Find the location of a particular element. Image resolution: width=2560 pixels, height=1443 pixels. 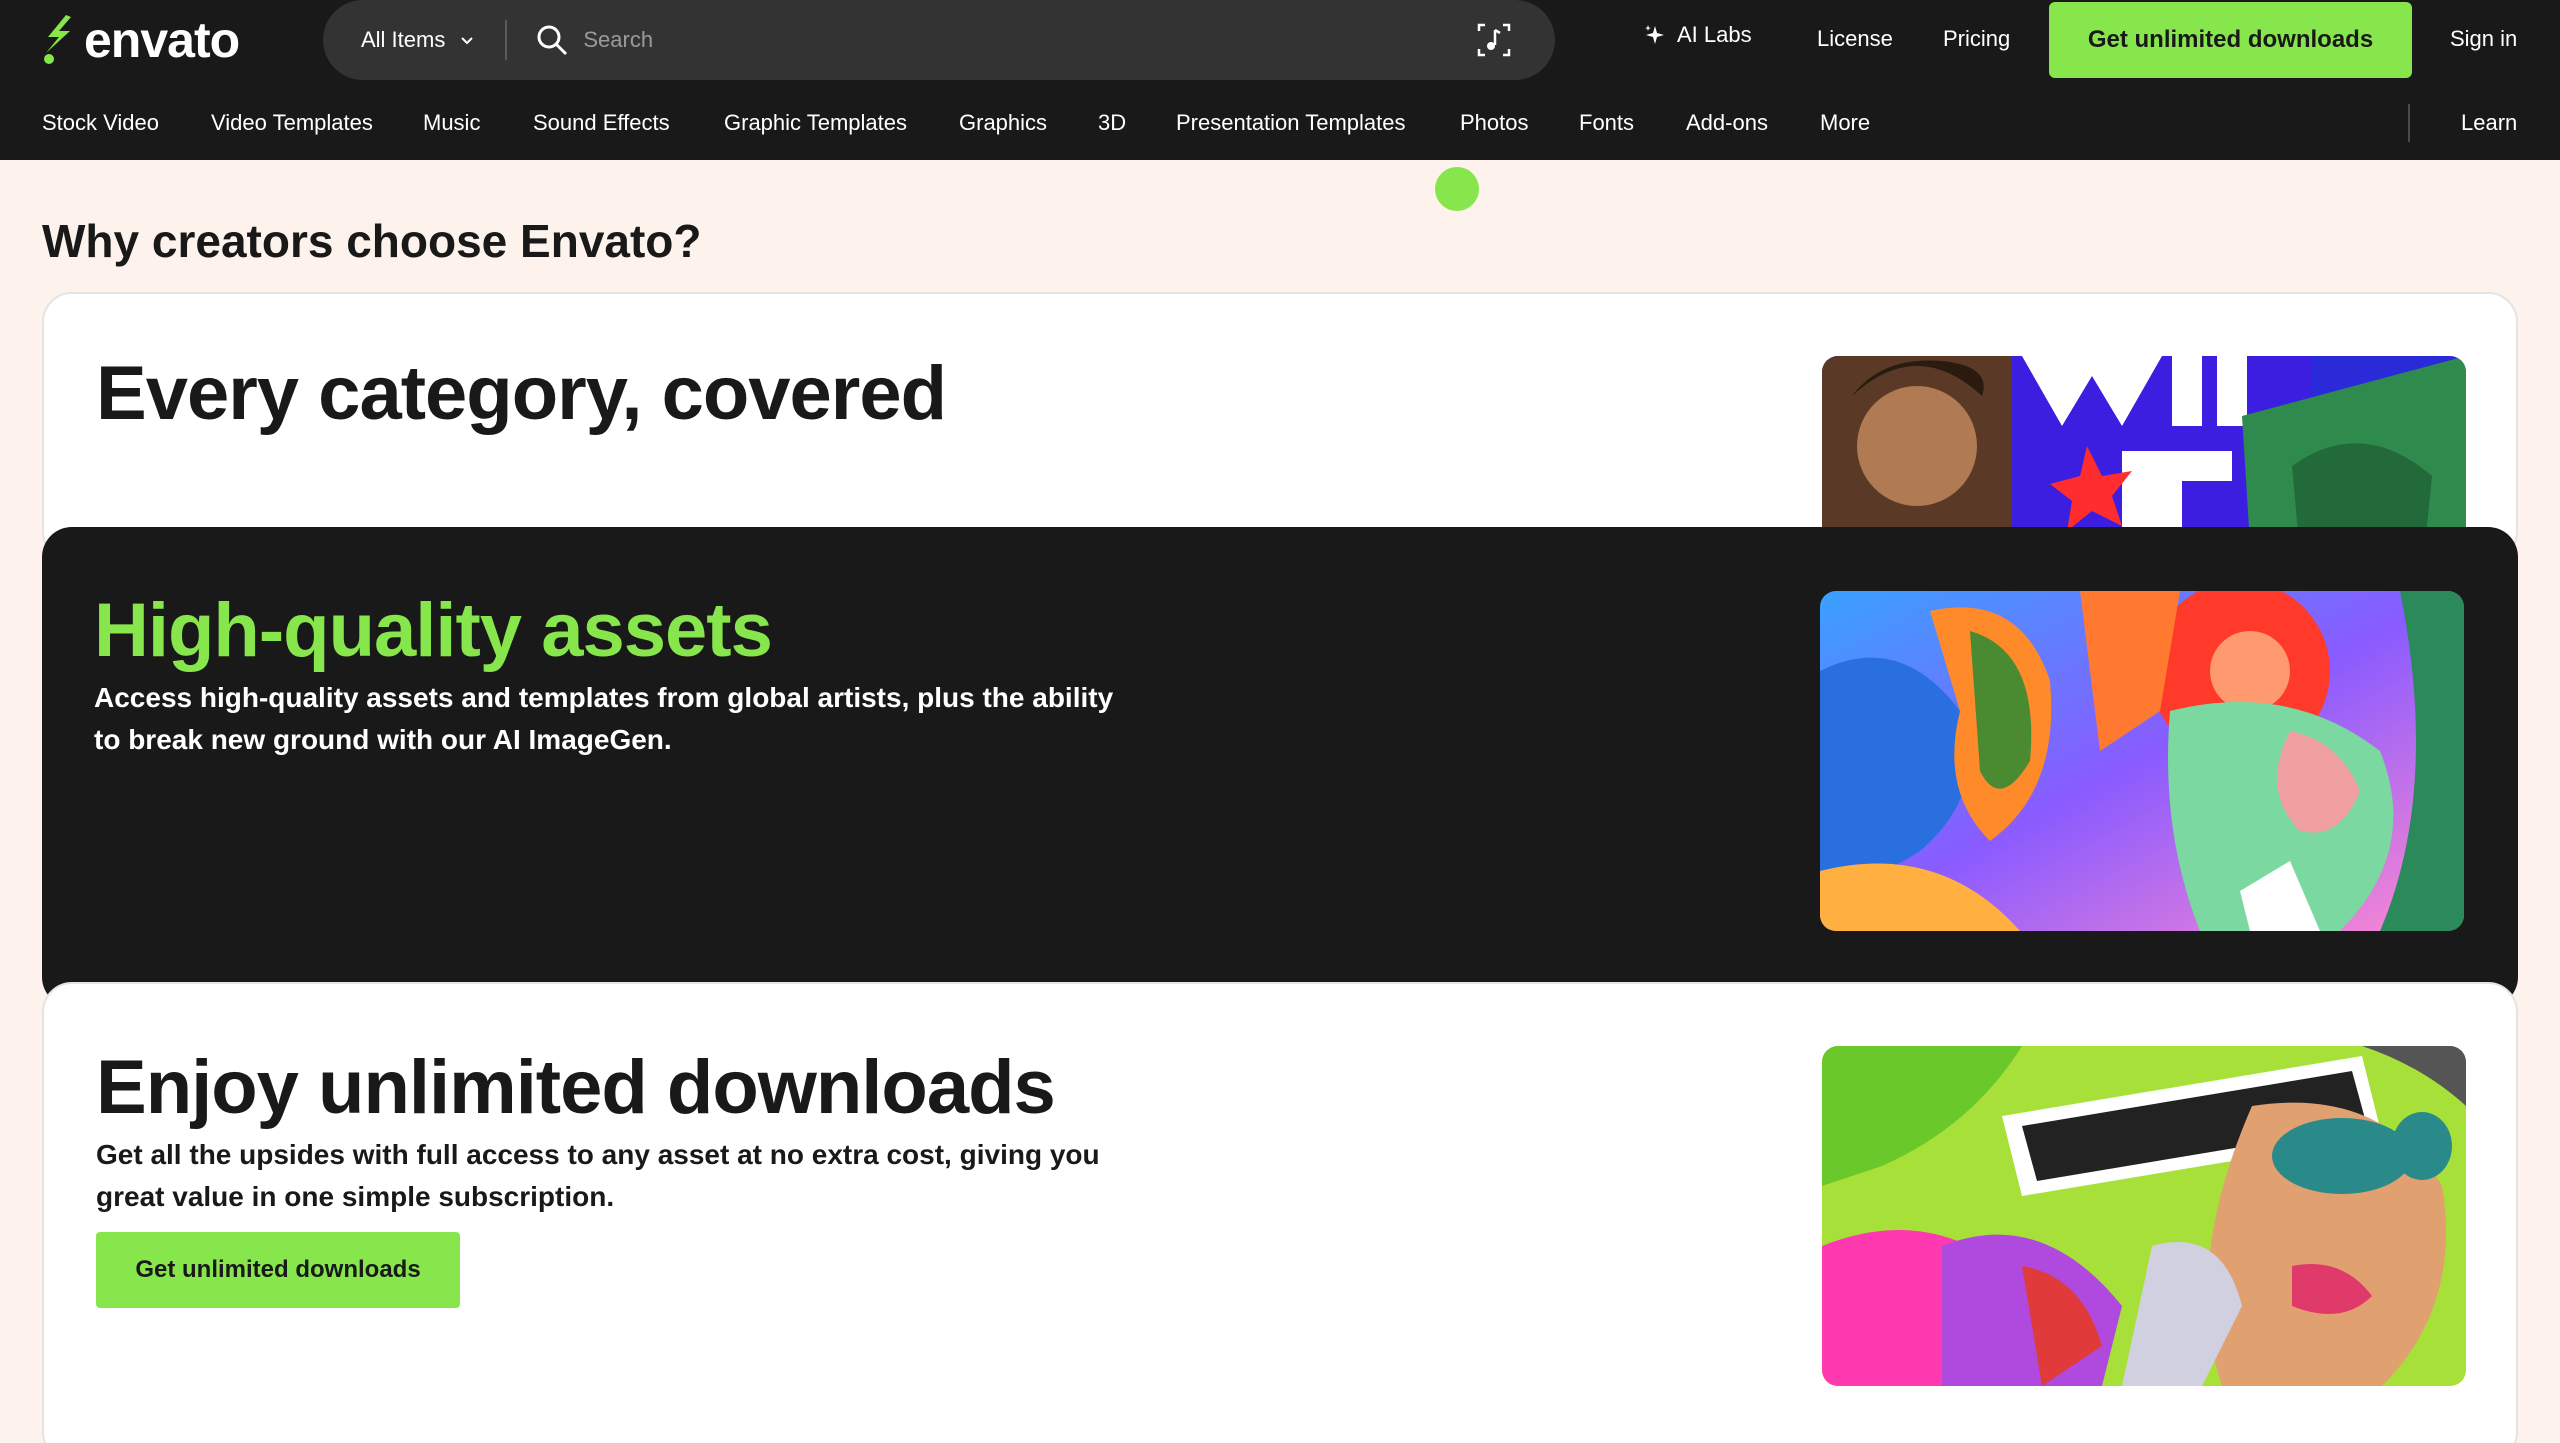

card-heading: Enjoy unlimited downloads is located at coordinates (576, 1087).